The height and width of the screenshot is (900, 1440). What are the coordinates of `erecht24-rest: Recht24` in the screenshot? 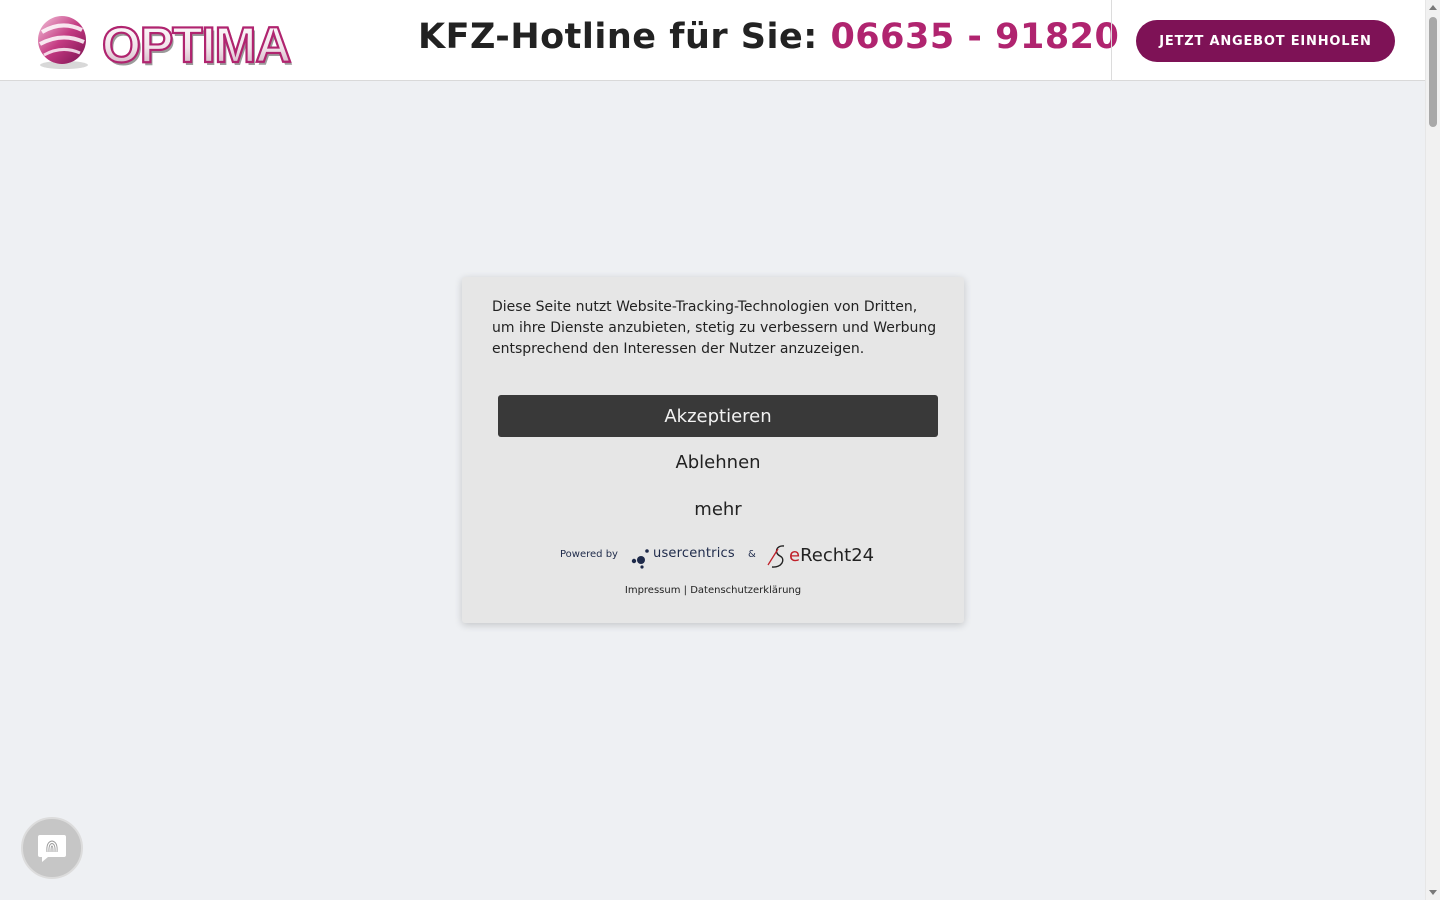 It's located at (837, 555).